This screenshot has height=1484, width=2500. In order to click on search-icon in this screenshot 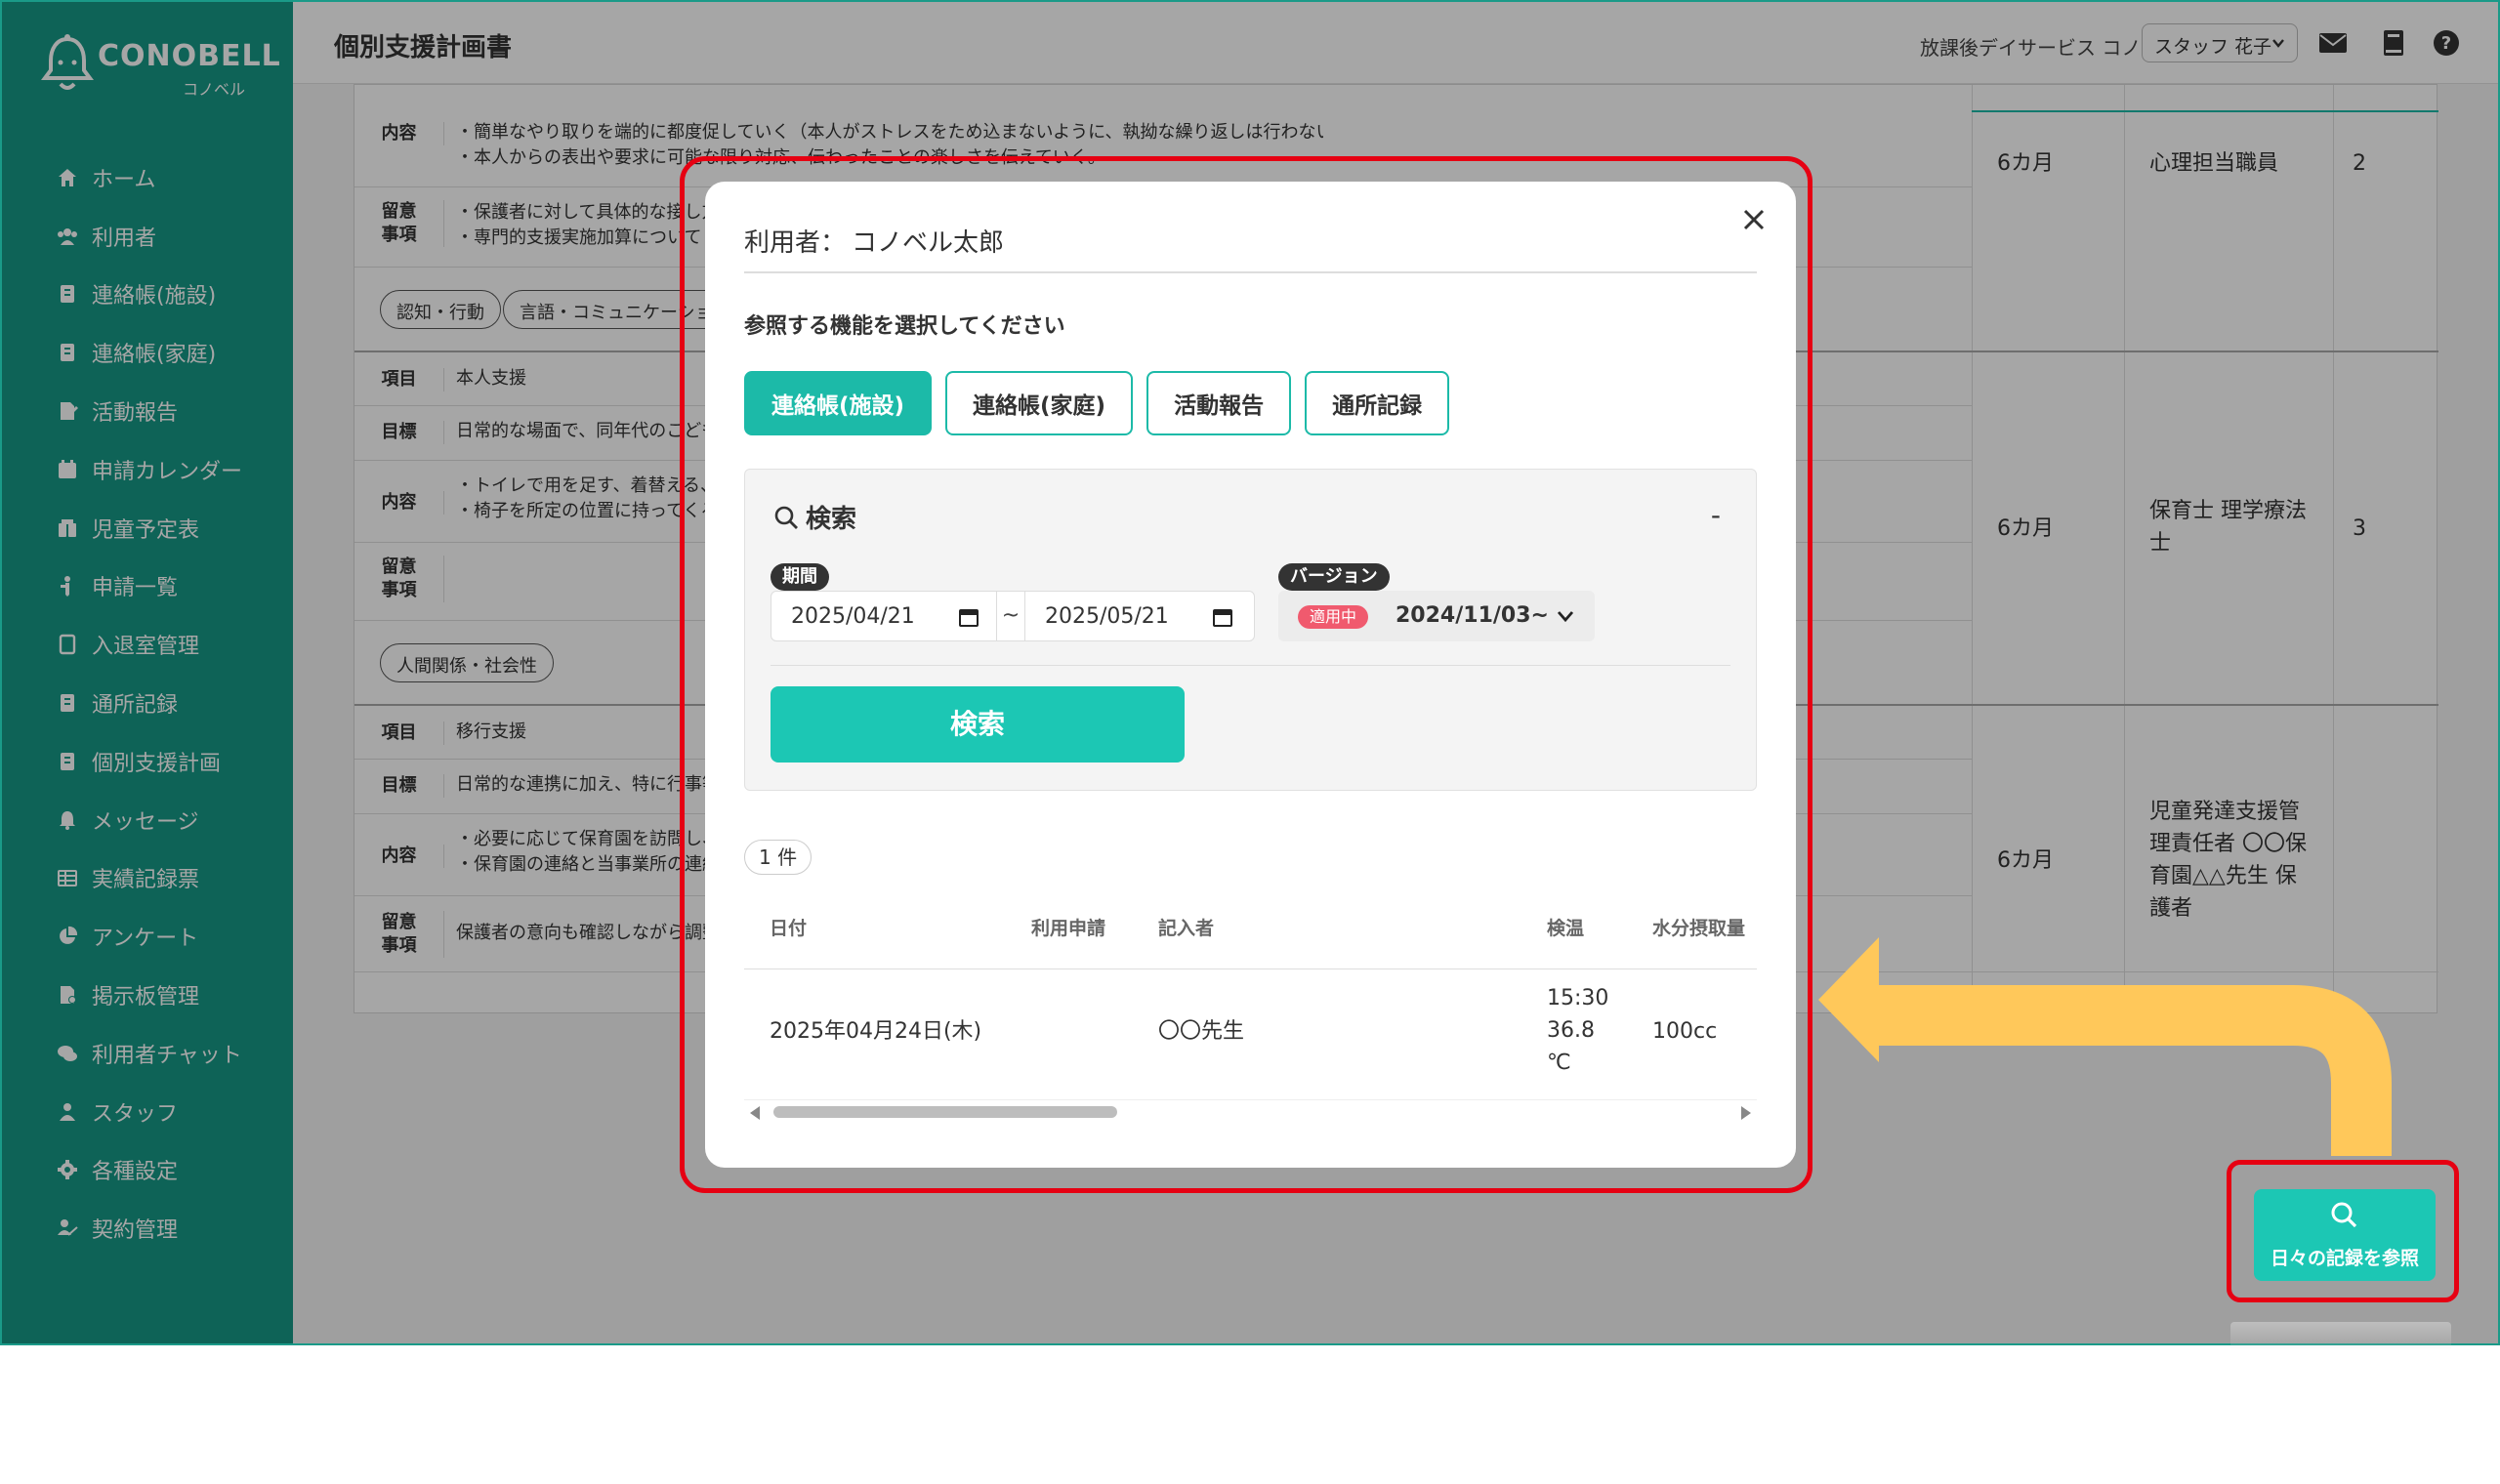, I will do `click(2344, 1215)`.